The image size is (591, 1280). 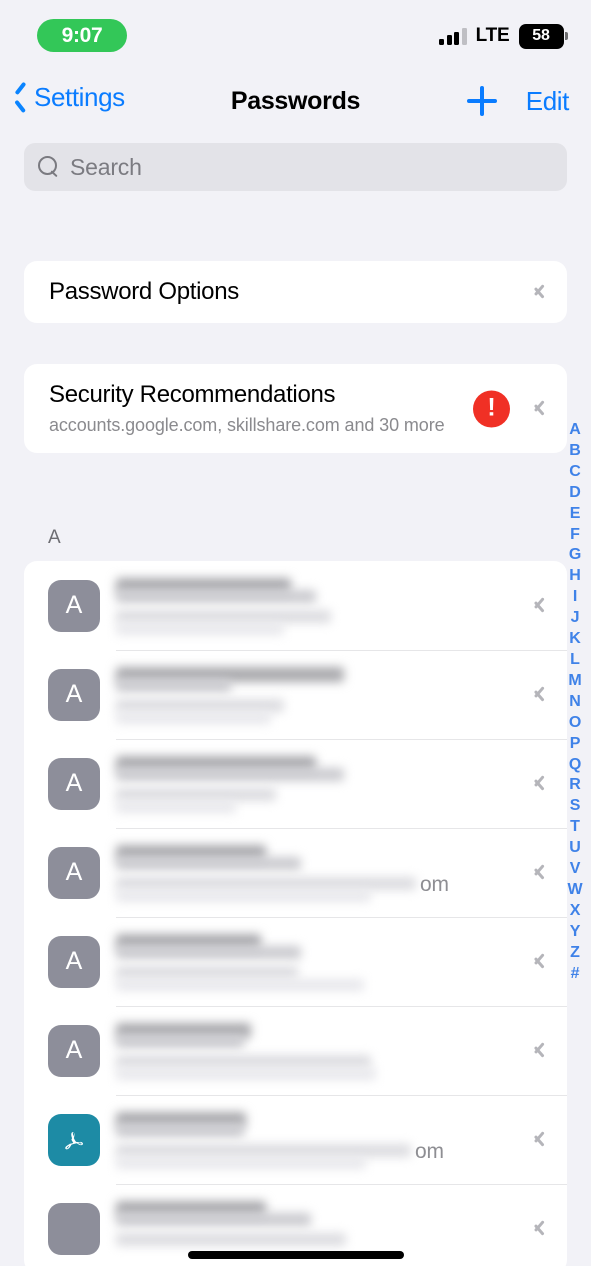 What do you see at coordinates (575, 555) in the screenshot?
I see `index-letter: G` at bounding box center [575, 555].